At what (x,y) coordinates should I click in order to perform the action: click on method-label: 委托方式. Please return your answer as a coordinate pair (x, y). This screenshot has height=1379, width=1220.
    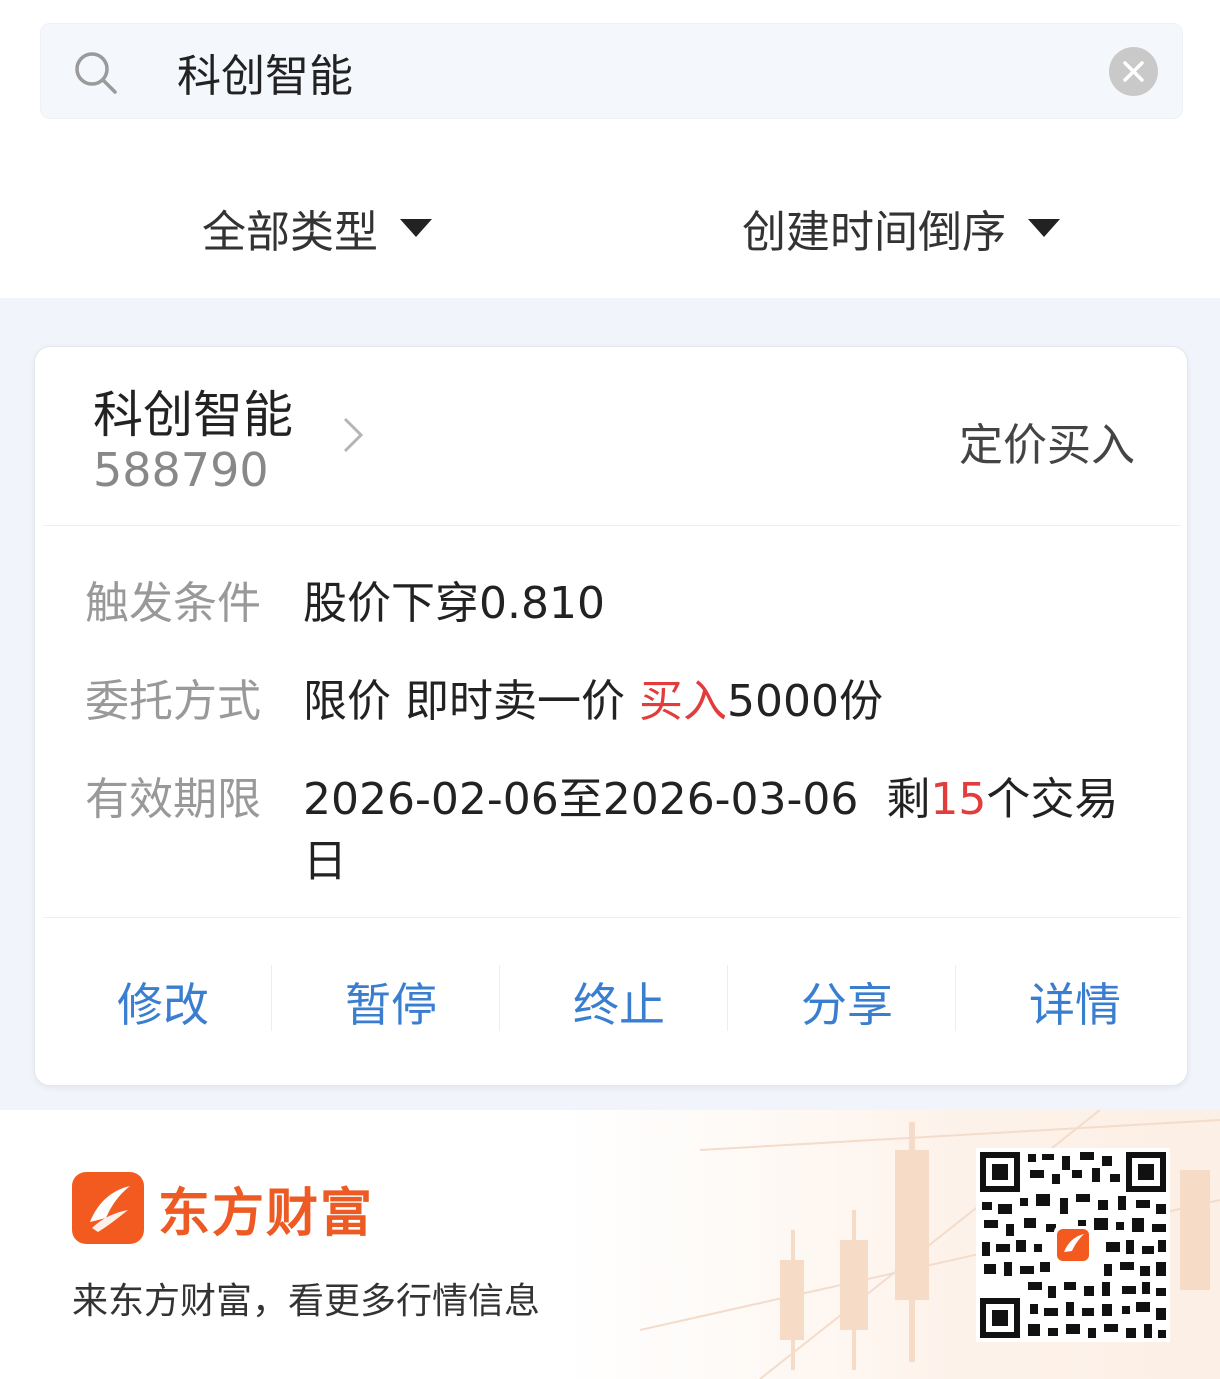
    Looking at the image, I should click on (173, 701).